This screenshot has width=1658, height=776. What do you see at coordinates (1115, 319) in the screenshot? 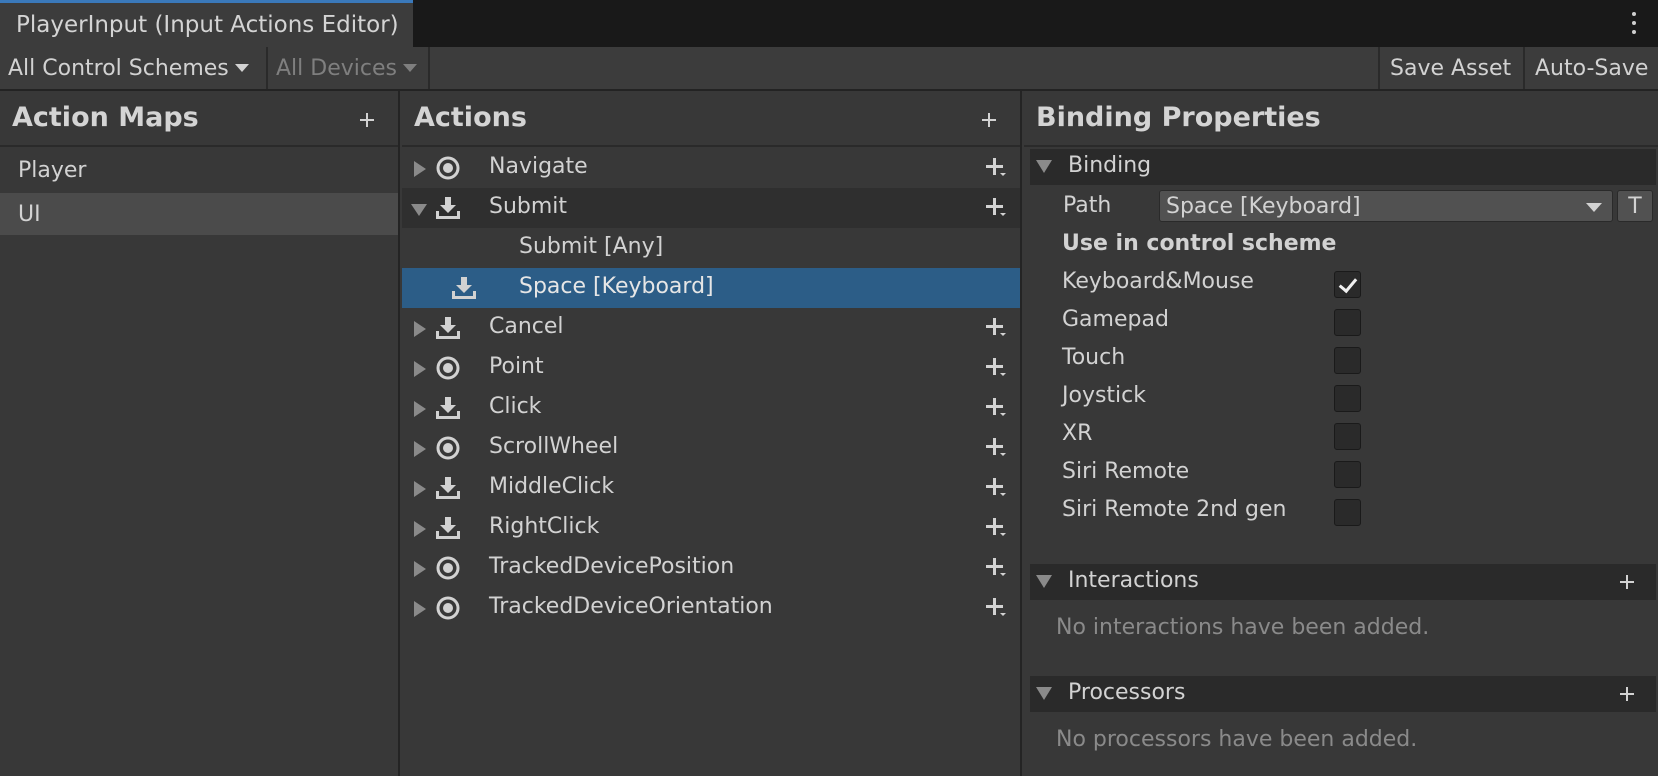
I see `control-scheme-label: Gamepad` at bounding box center [1115, 319].